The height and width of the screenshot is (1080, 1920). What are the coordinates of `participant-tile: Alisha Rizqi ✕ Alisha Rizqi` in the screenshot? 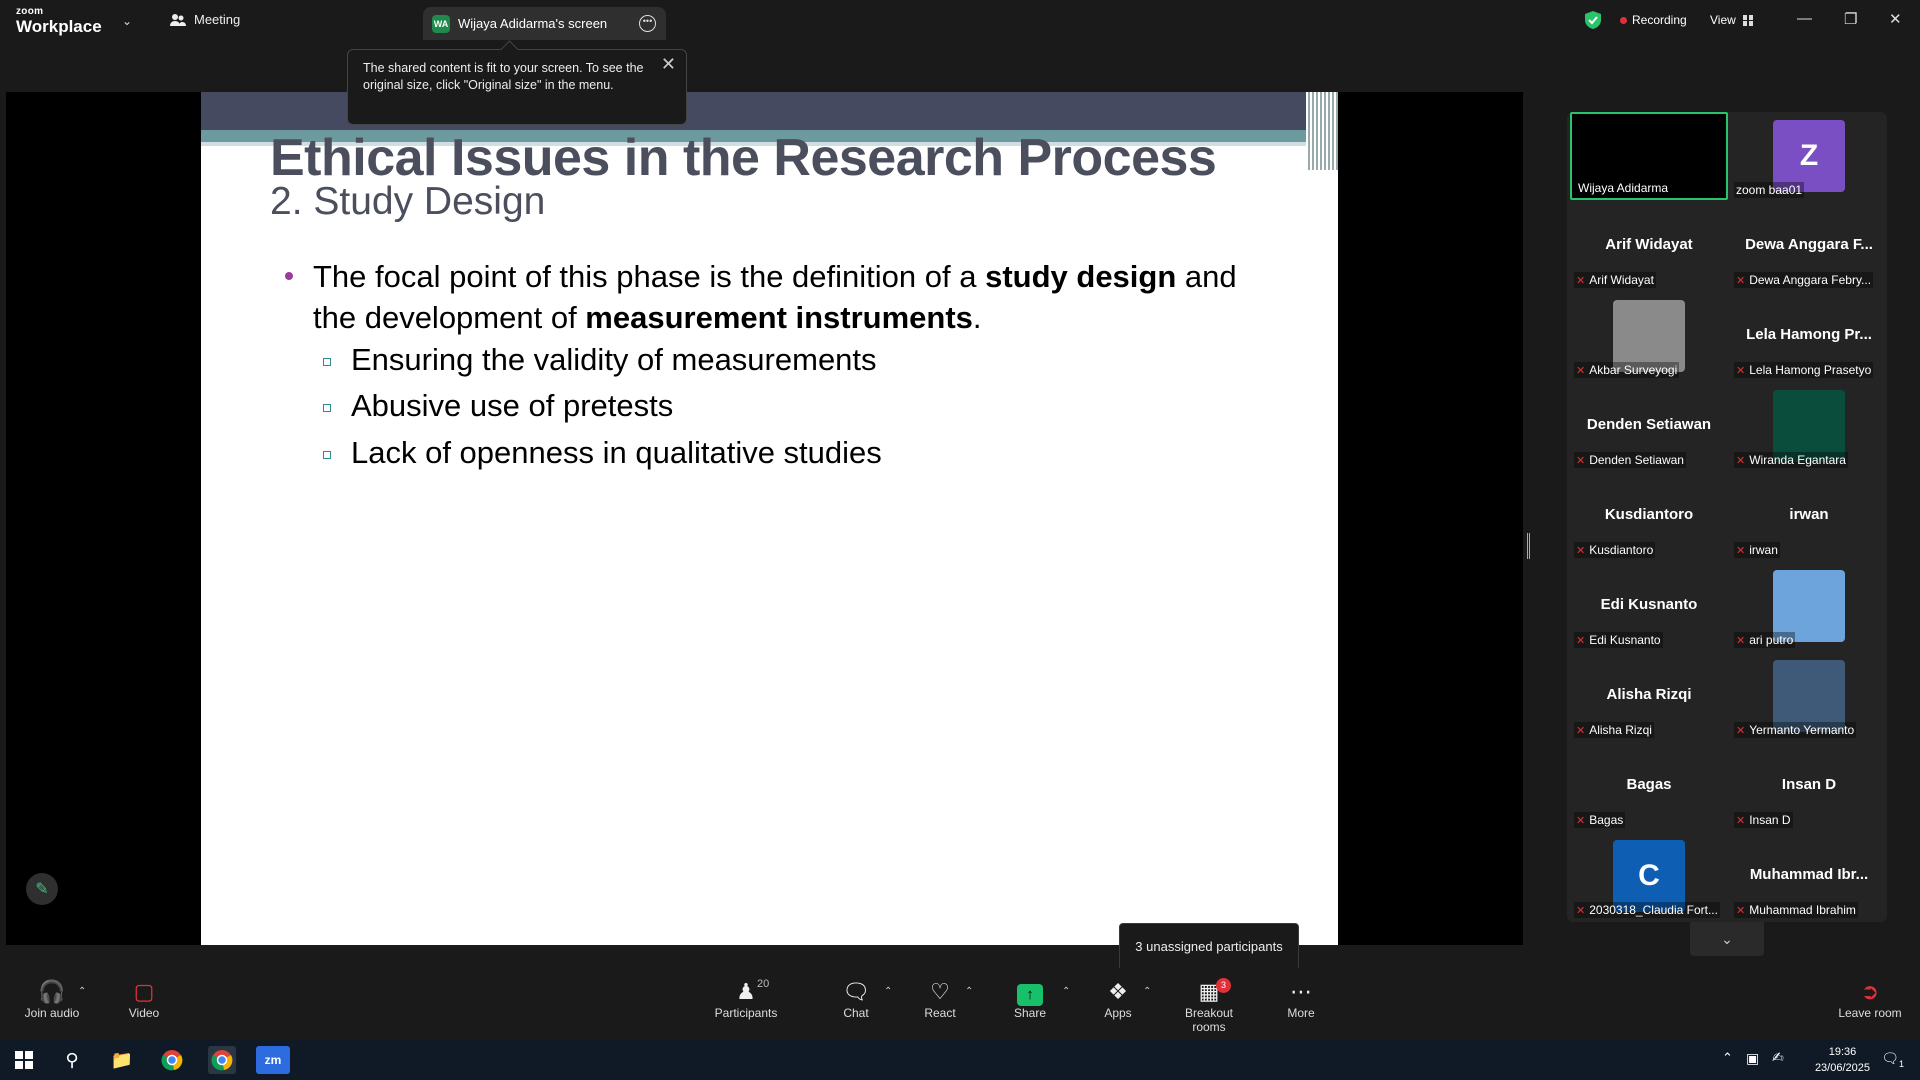 It's located at (1649, 696).